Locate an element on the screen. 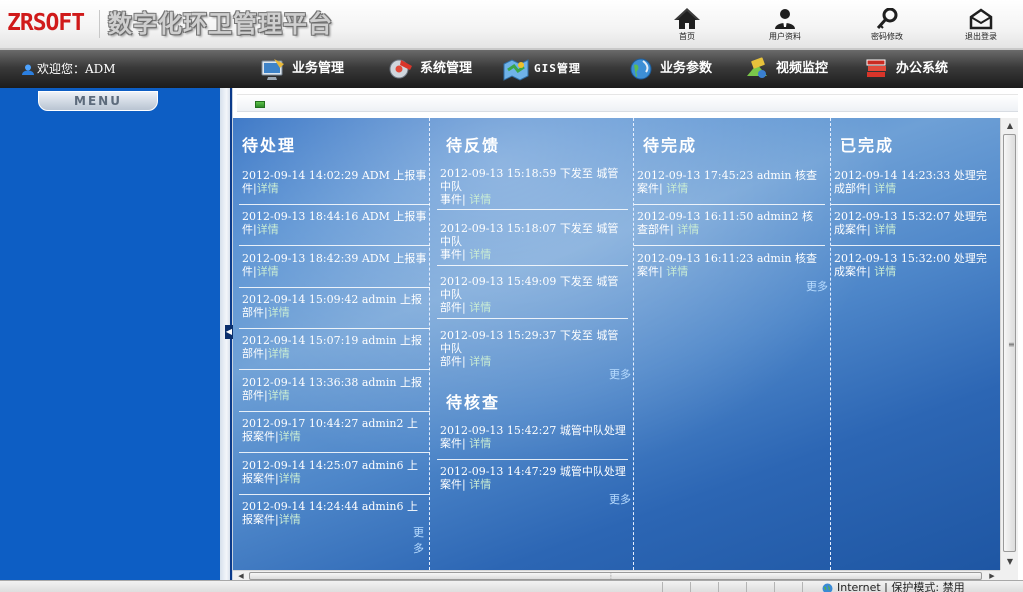  nav-label-video: 视频监控 is located at coordinates (802, 68).